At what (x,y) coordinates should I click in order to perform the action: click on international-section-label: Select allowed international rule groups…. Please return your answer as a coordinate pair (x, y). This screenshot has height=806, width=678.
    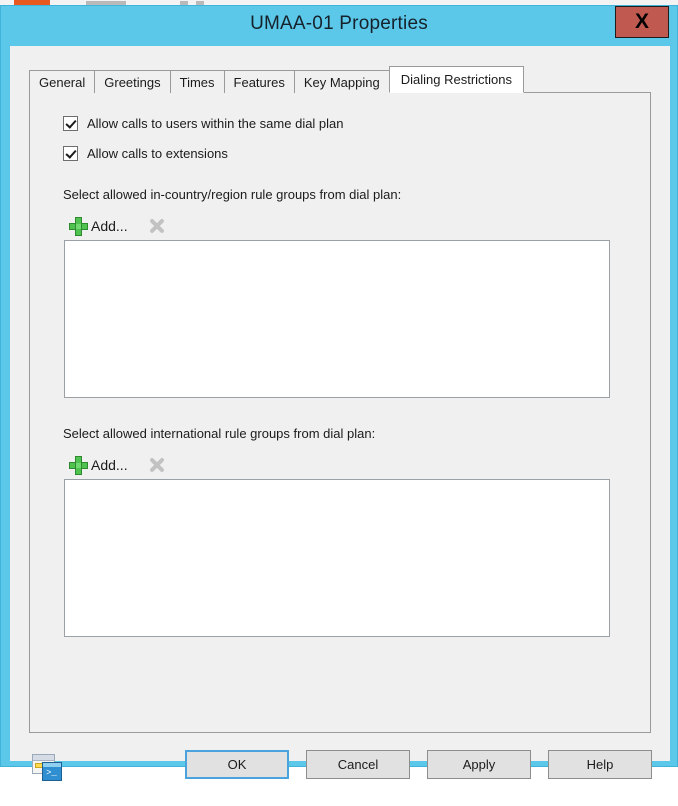
    Looking at the image, I should click on (219, 433).